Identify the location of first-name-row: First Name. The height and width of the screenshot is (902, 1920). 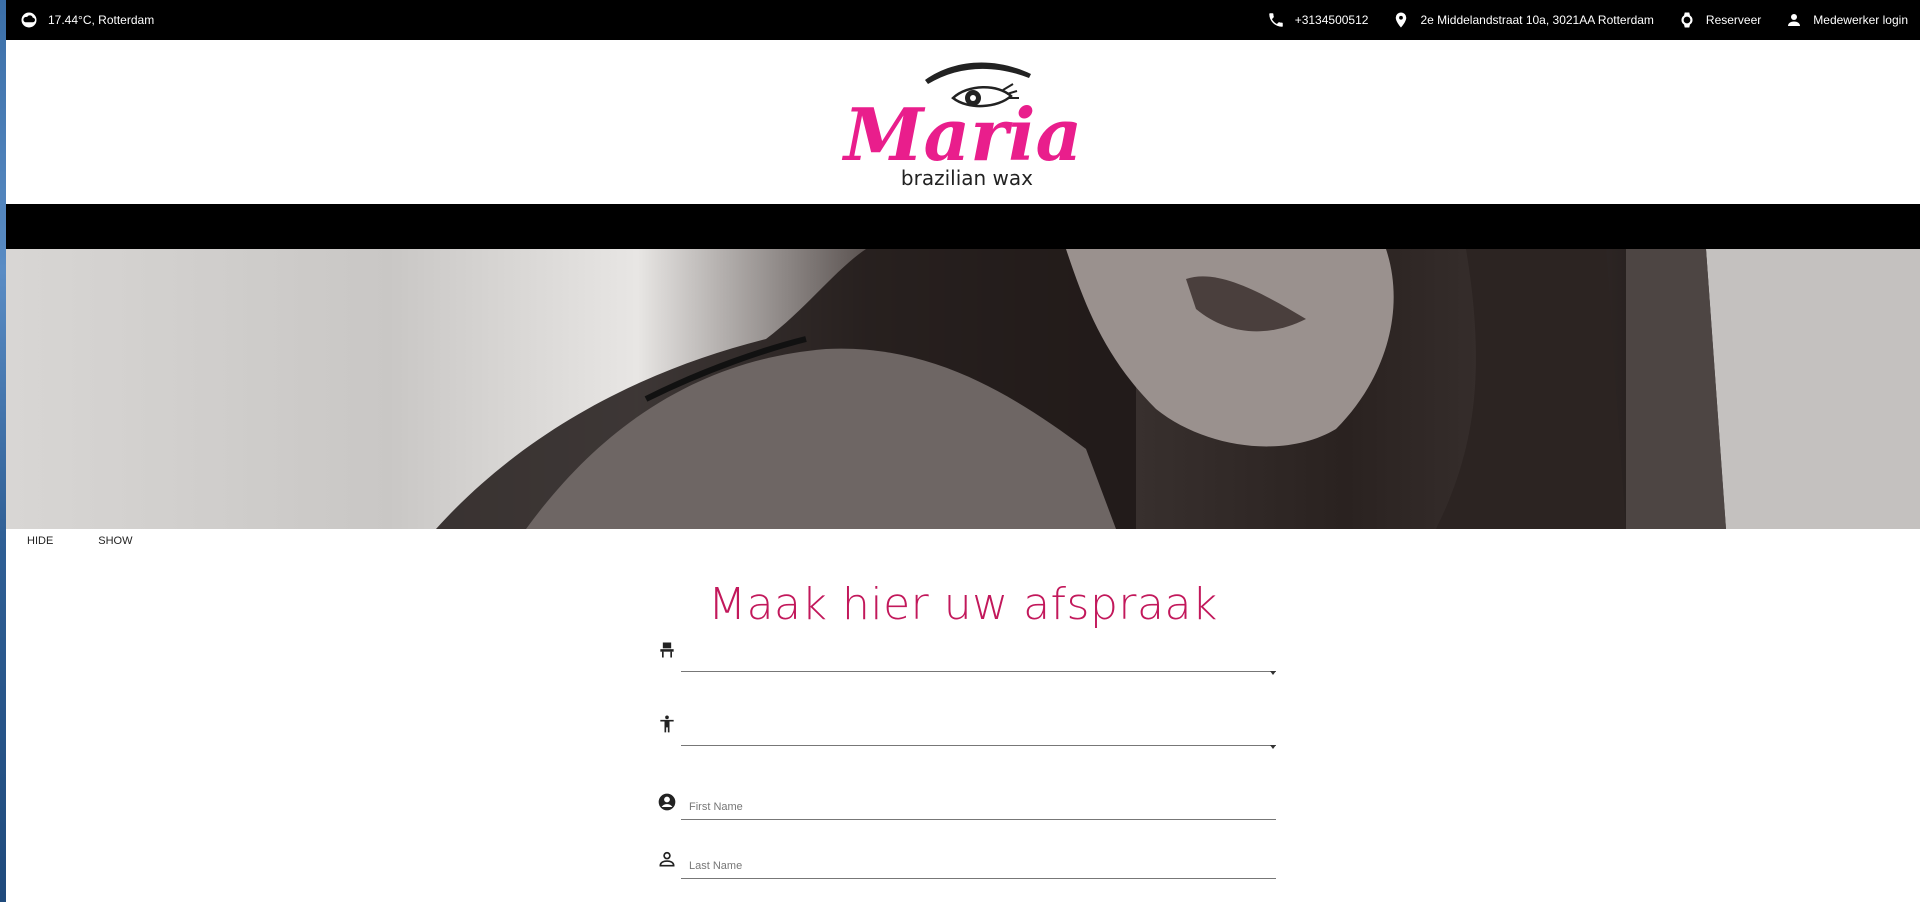
(966, 818).